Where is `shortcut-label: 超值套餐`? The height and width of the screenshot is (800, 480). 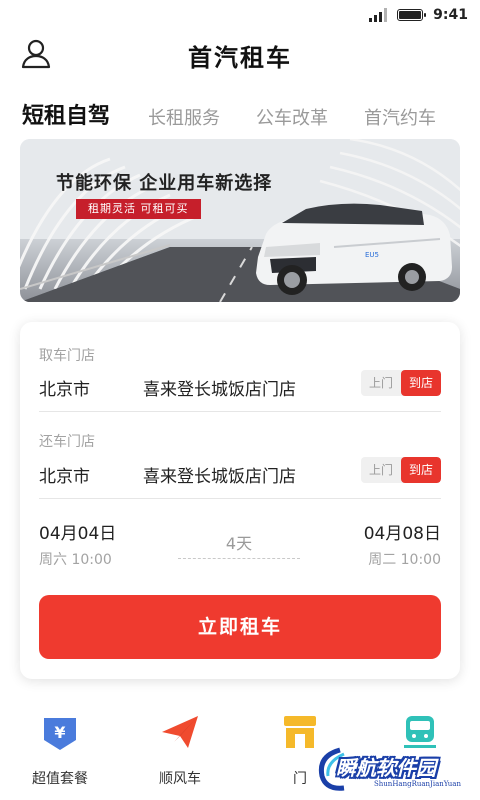
shortcut-label: 超值套餐 is located at coordinates (60, 779).